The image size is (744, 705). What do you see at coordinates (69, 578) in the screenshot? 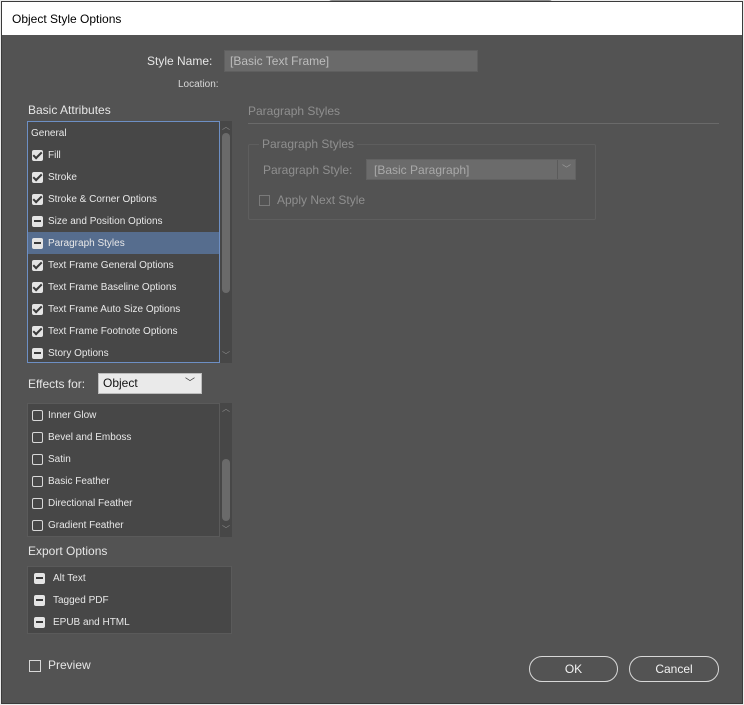
I see `export-option-label: Alt Text` at bounding box center [69, 578].